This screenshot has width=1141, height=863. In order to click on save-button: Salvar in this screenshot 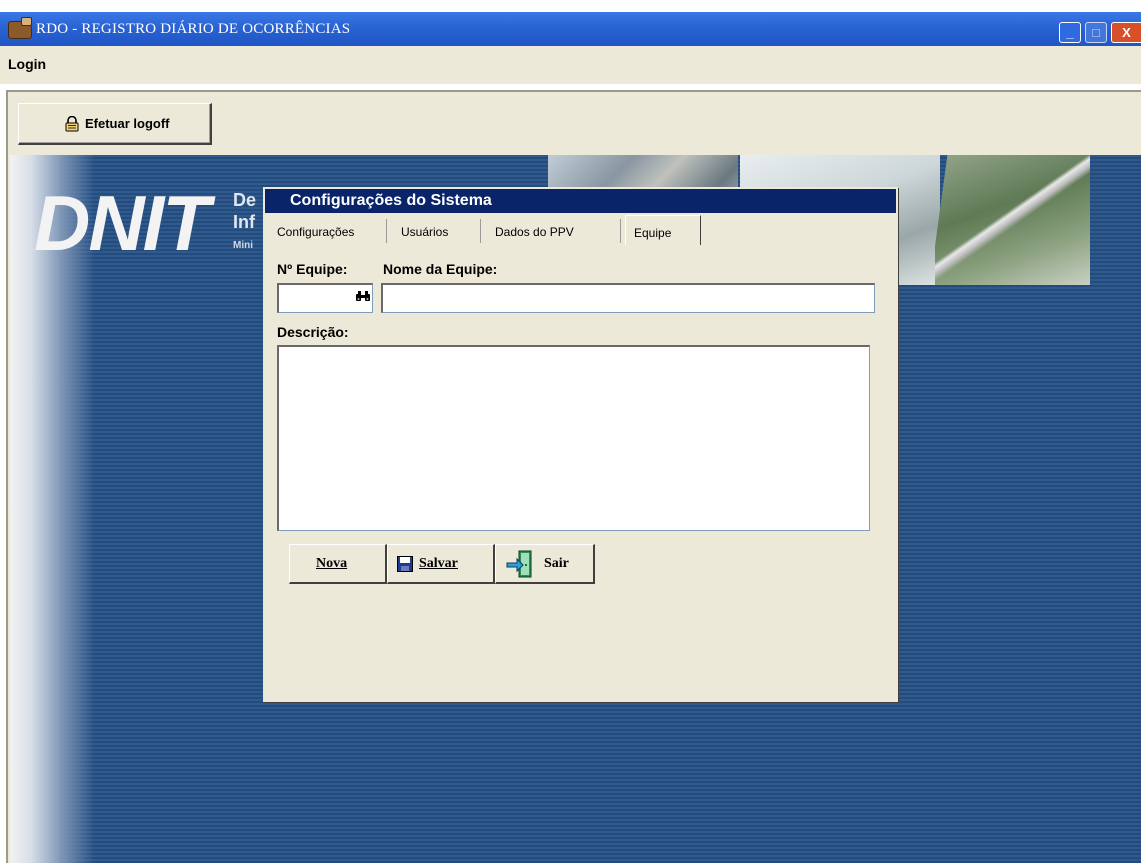, I will do `click(441, 564)`.